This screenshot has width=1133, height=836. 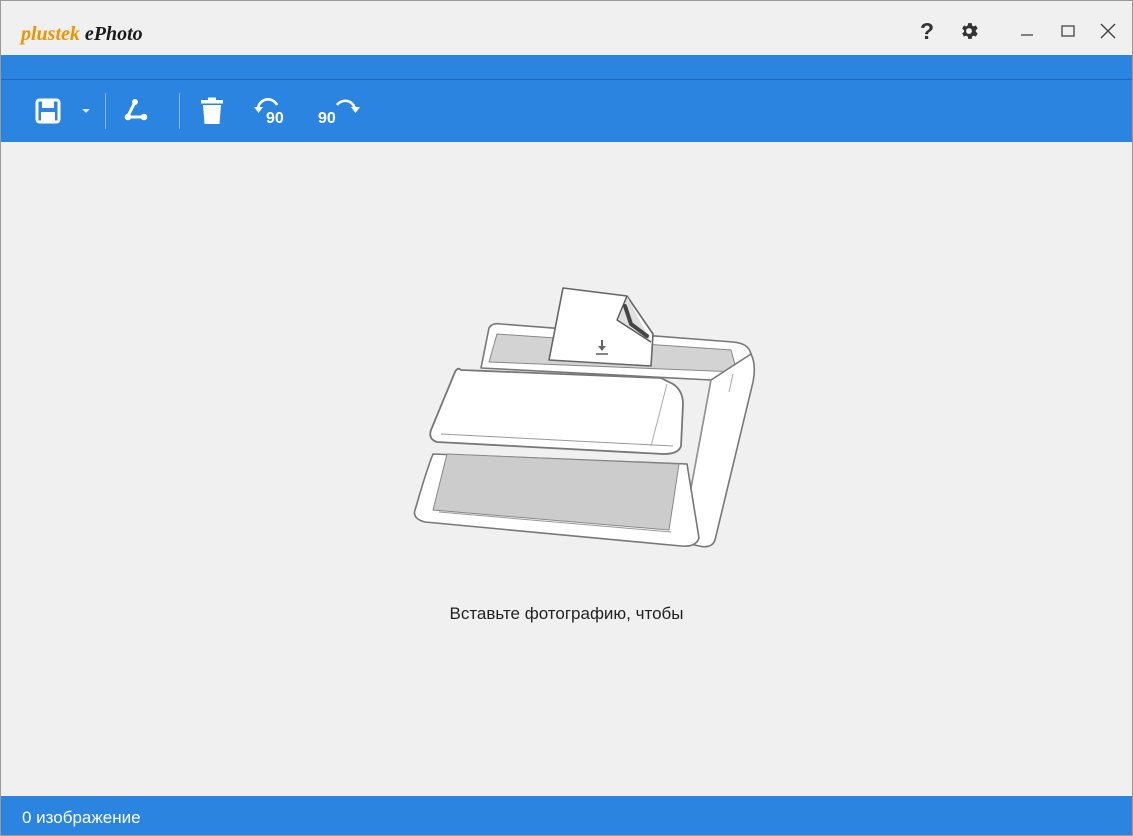 I want to click on maximize-button, so click(x=1068, y=31).